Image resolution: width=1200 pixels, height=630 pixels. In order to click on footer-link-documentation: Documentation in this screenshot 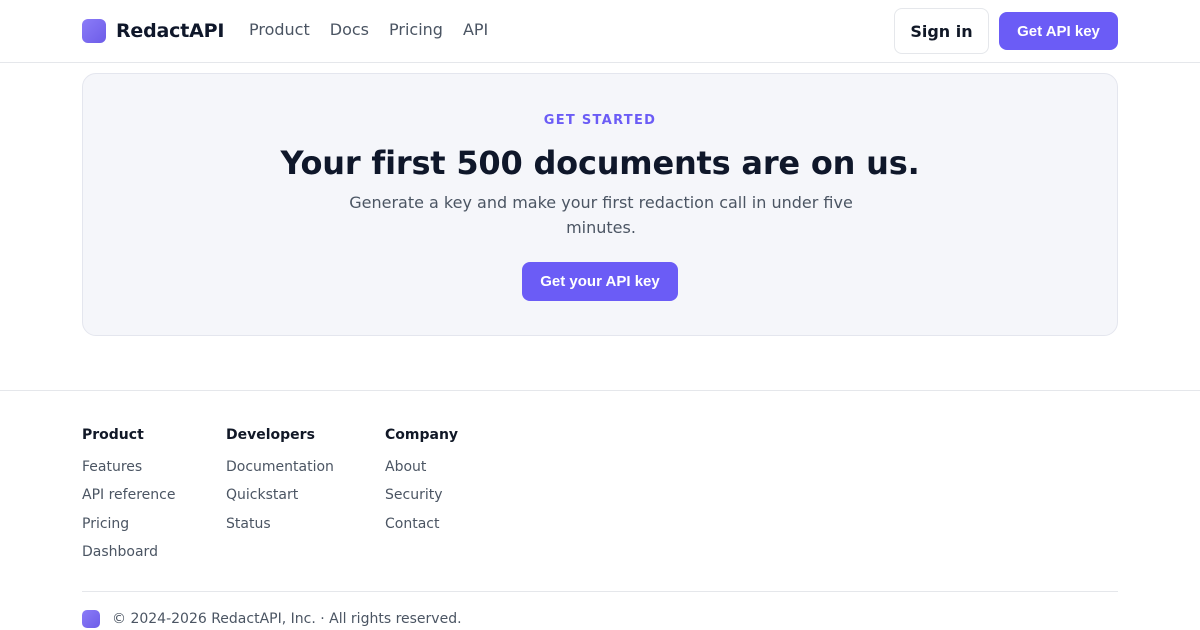, I will do `click(280, 467)`.